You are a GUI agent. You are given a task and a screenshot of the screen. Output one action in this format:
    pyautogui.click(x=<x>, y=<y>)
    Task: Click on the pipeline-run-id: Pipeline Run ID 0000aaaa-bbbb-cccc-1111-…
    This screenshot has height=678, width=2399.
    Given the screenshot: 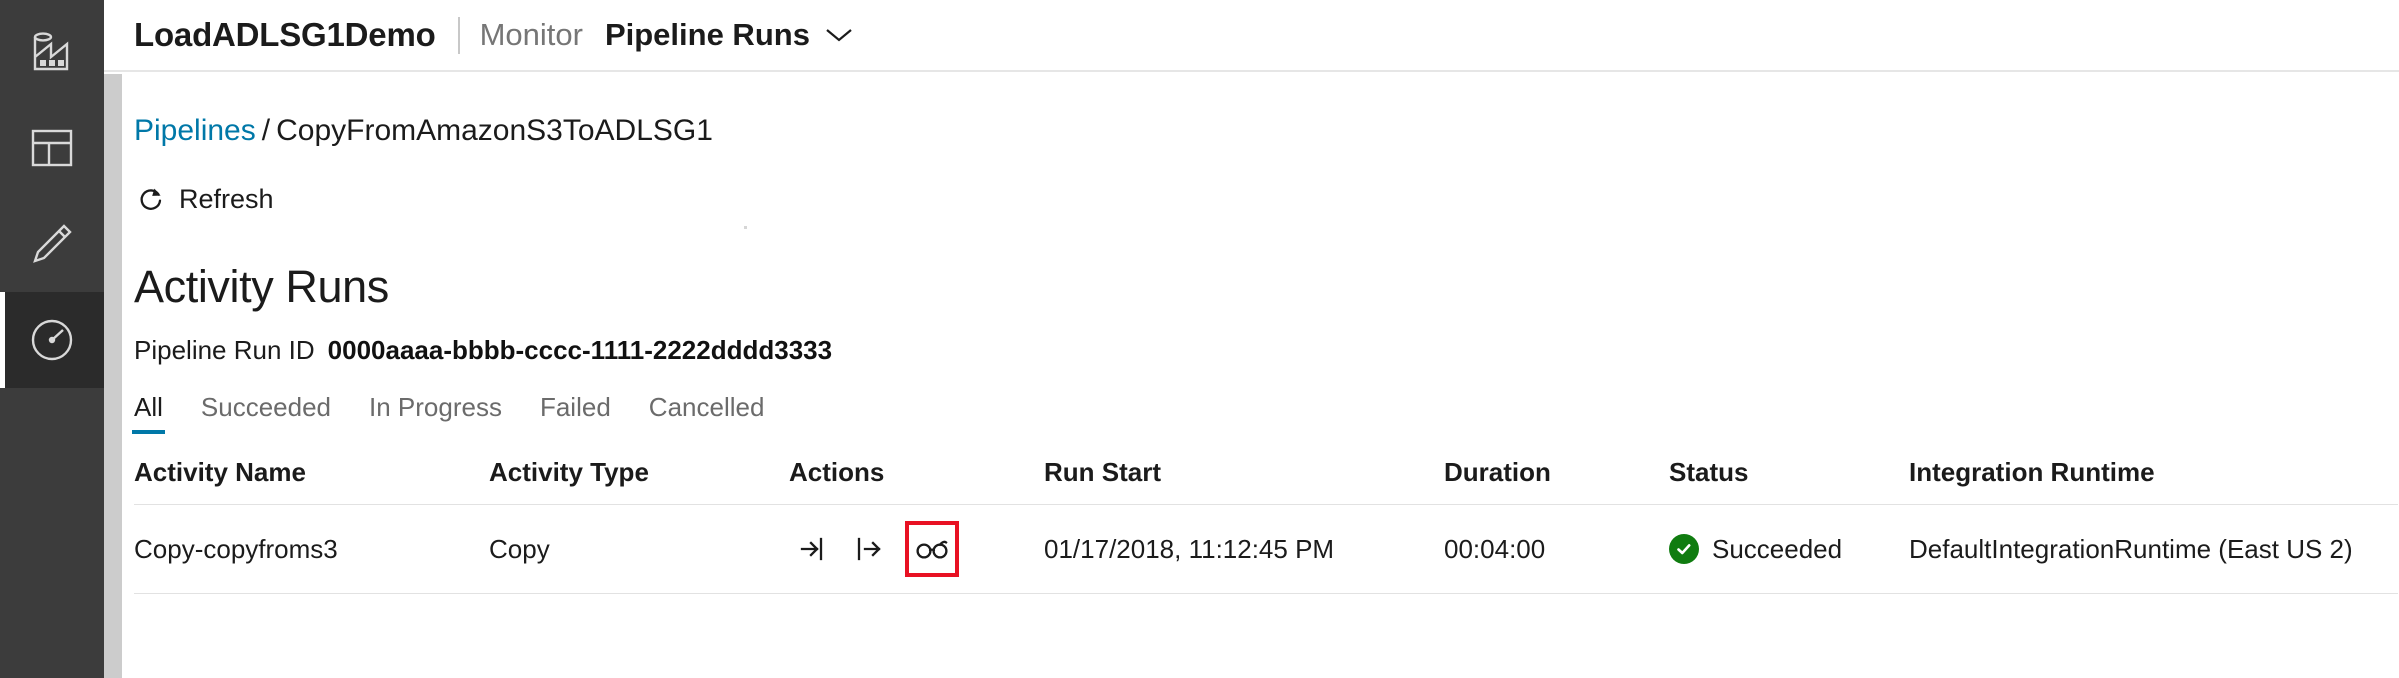 What is the action you would take?
    pyautogui.click(x=1266, y=350)
    